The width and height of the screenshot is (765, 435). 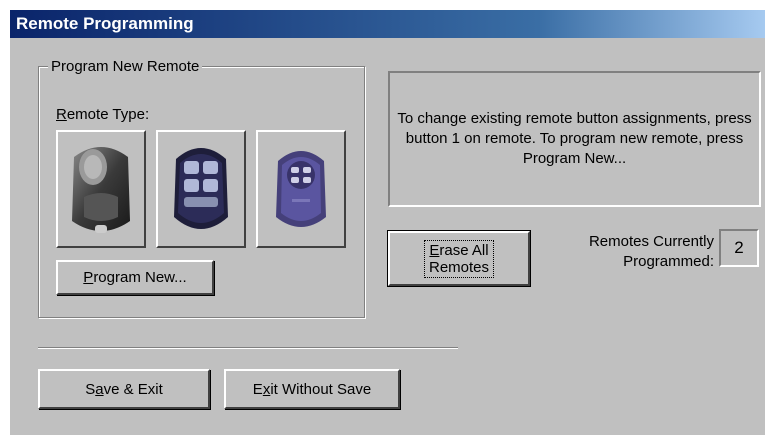 What do you see at coordinates (248, 348) in the screenshot?
I see `divider` at bounding box center [248, 348].